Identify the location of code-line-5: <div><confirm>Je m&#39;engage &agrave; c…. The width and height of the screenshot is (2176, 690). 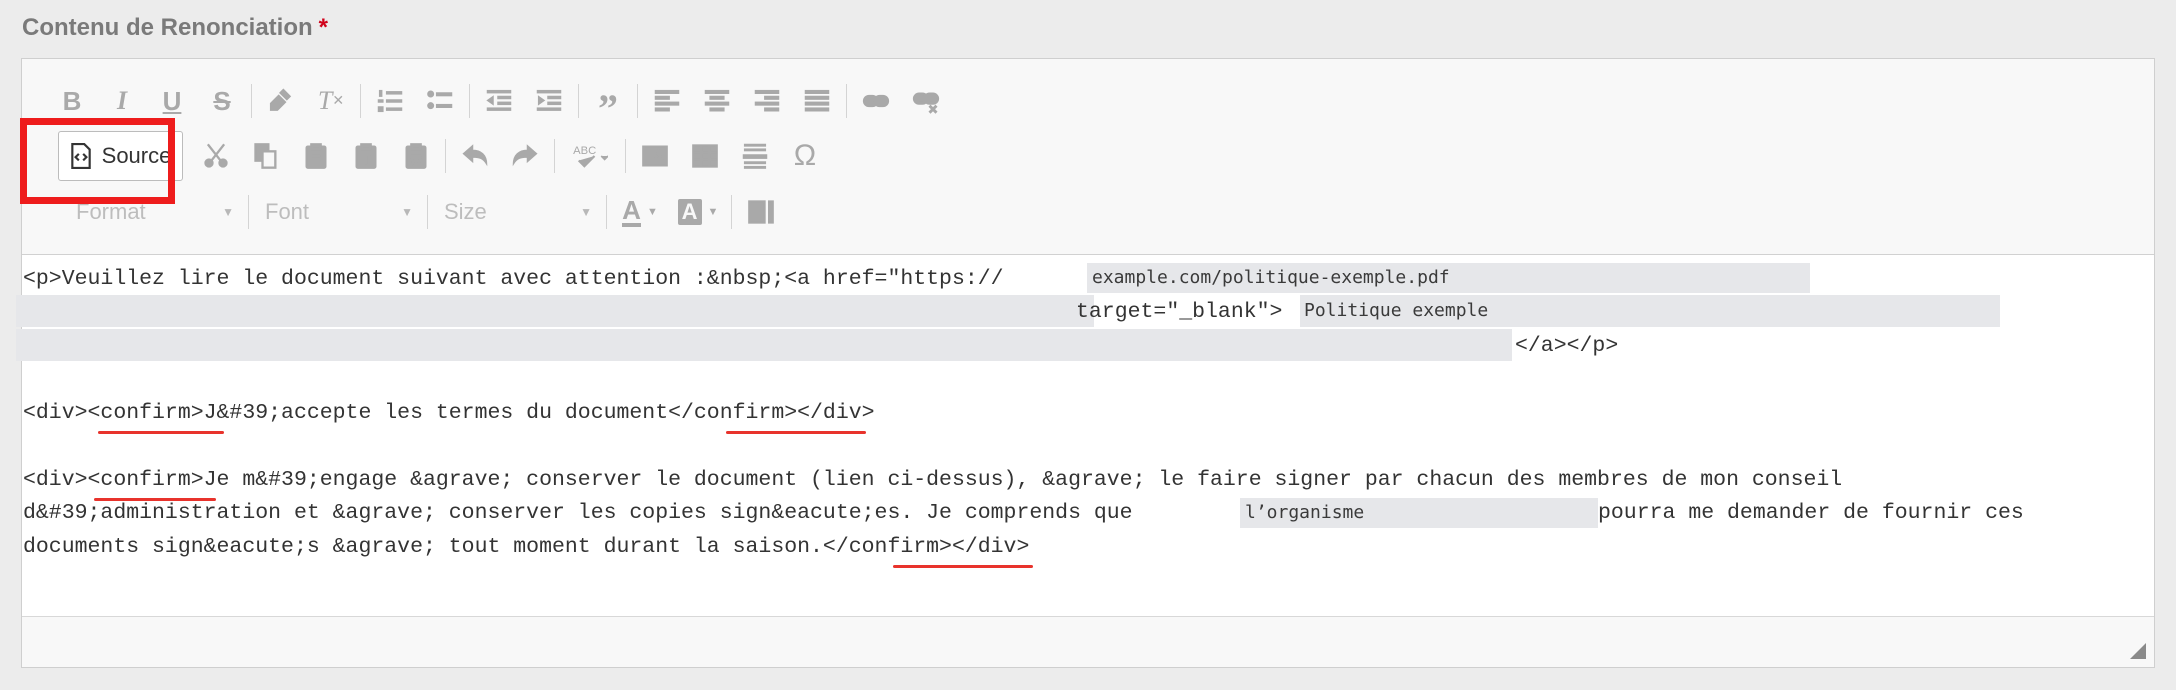
(933, 480).